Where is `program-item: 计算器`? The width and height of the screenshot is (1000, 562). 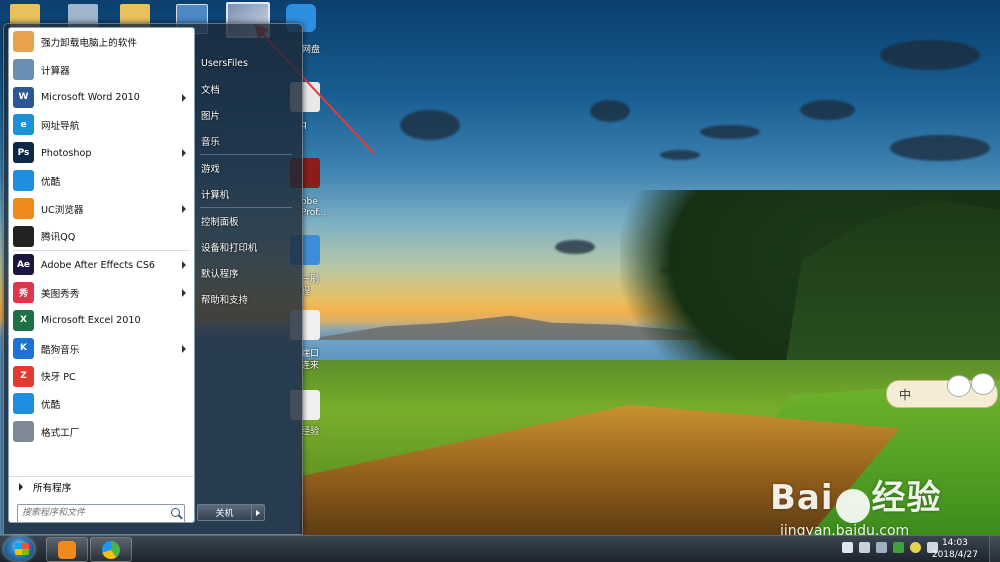
program-item: 计算器 is located at coordinates (101, 70).